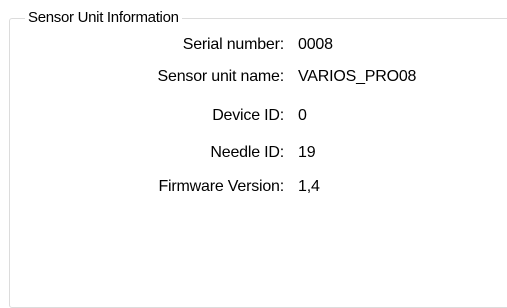 Image resolution: width=507 pixels, height=308 pixels. Describe the element at coordinates (357, 76) in the screenshot. I see `sensor-unit-name-value: VARIOS_PRO08` at that location.